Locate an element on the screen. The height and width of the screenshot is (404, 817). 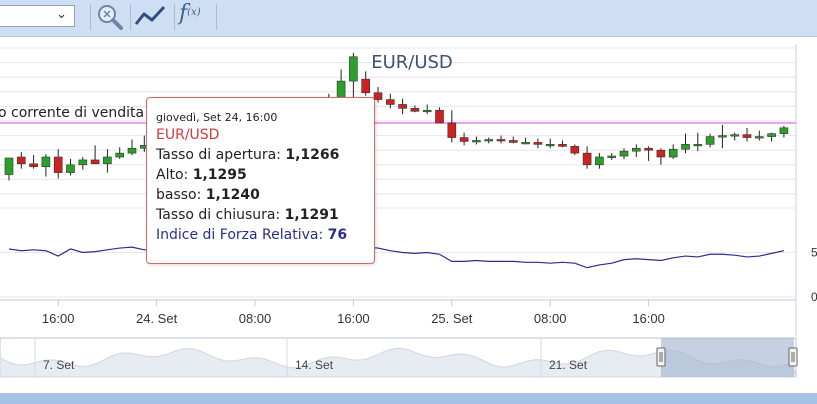
tooltip-high-label: Alto: is located at coordinates (172, 175).